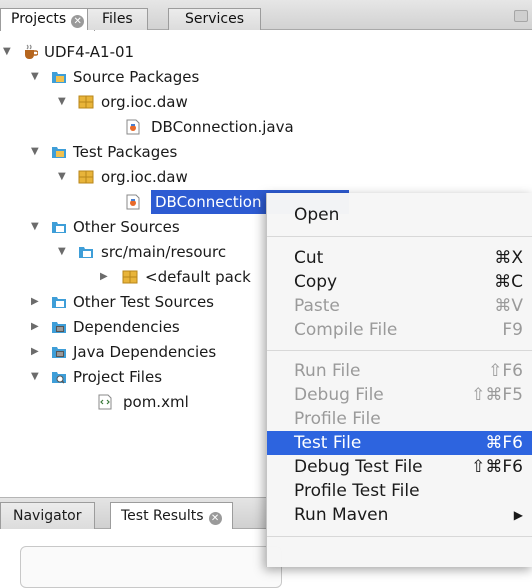  What do you see at coordinates (504, 443) in the screenshot?
I see `menu-shortcut-test: ⌘F6` at bounding box center [504, 443].